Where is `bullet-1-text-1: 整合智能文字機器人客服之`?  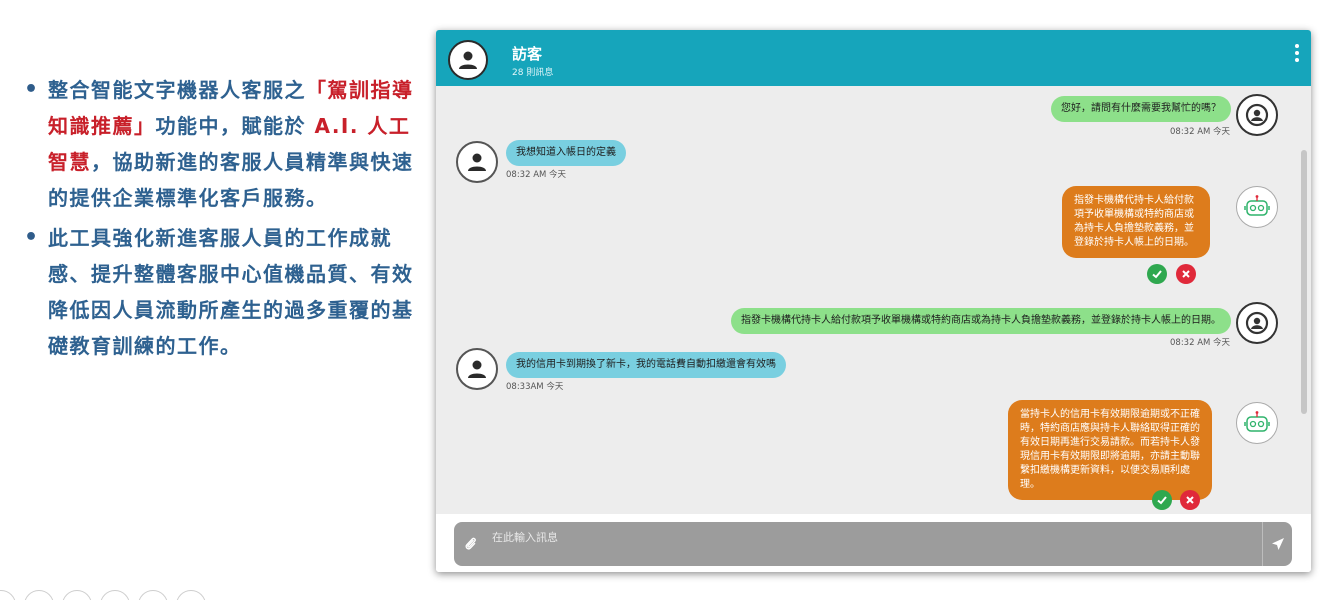
bullet-1-text-1: 整合智能文字機器人客服之 is located at coordinates (177, 90).